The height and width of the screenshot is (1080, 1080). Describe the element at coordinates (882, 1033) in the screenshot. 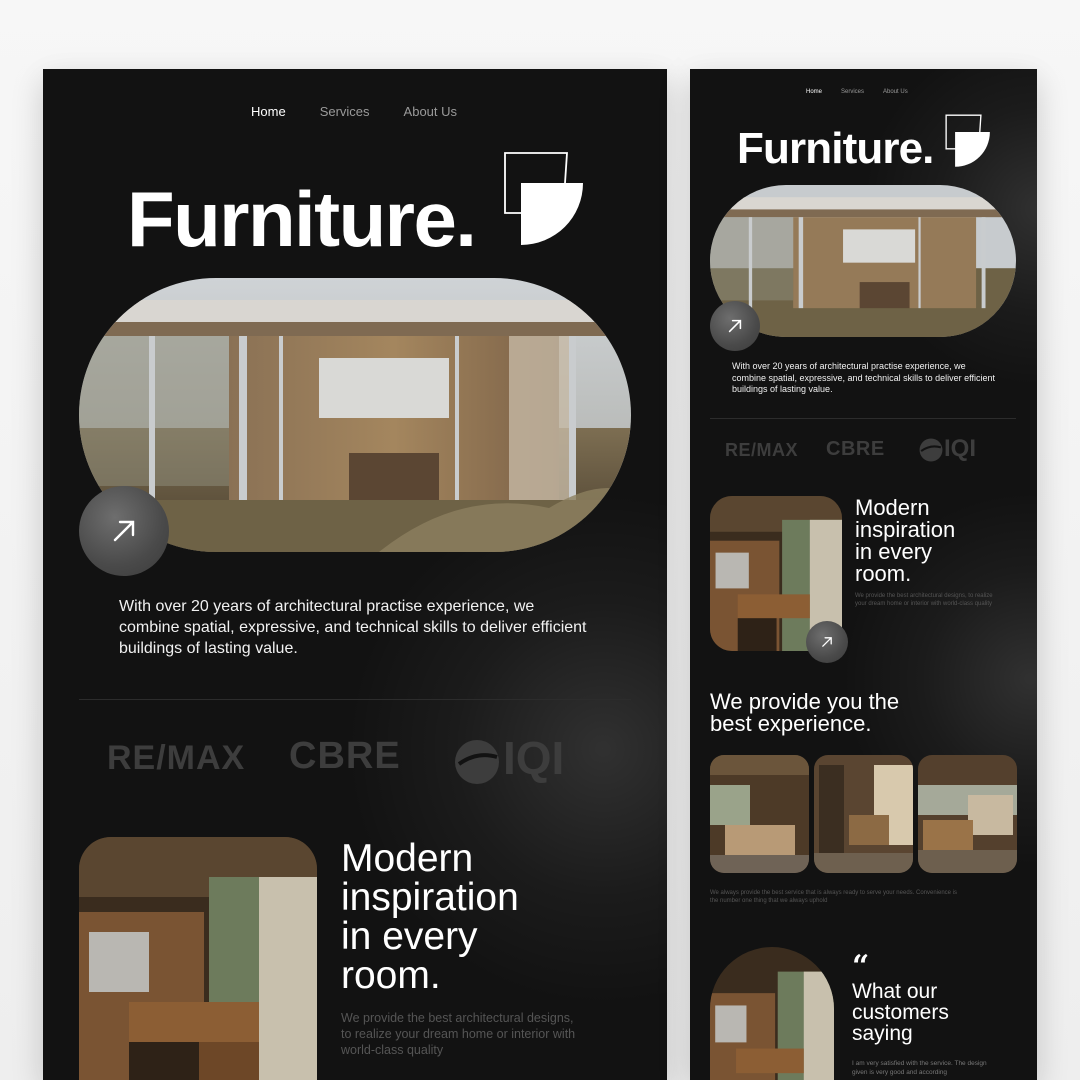

I see `heading-line: saying` at that location.